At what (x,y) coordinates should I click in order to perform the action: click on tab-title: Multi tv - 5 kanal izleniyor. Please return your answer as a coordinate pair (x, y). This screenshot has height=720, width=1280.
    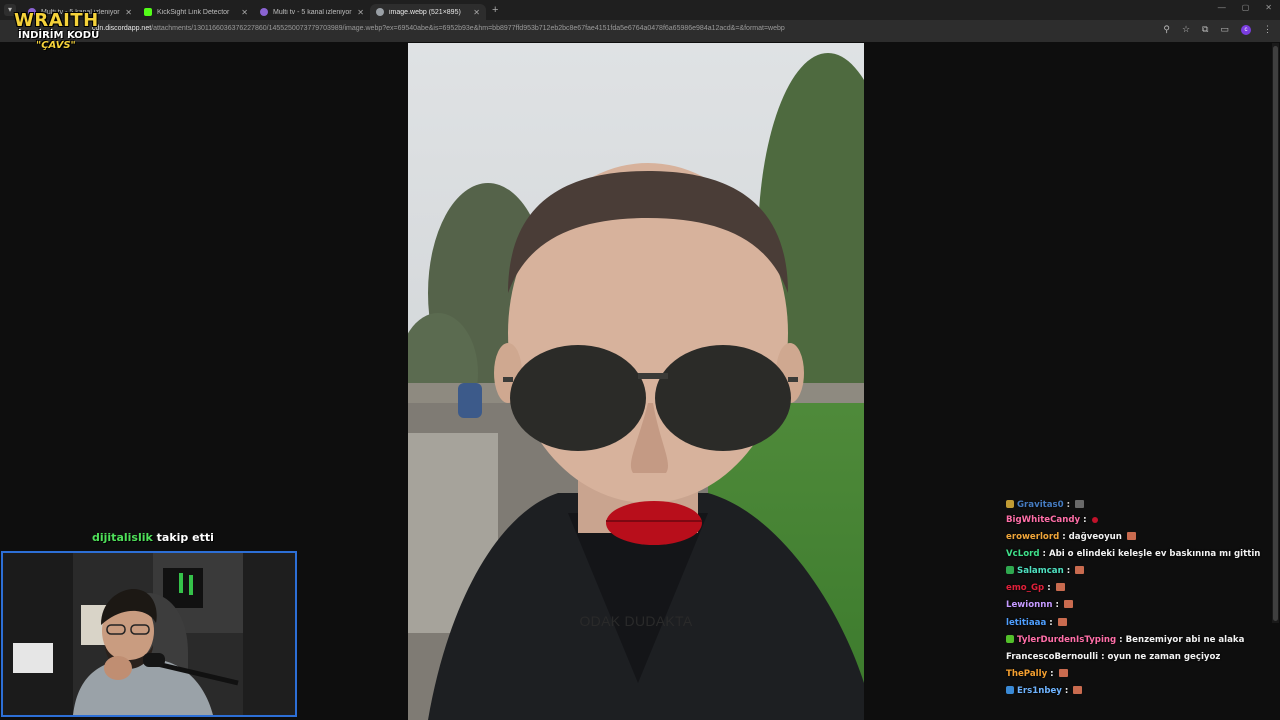
    Looking at the image, I should click on (312, 12).